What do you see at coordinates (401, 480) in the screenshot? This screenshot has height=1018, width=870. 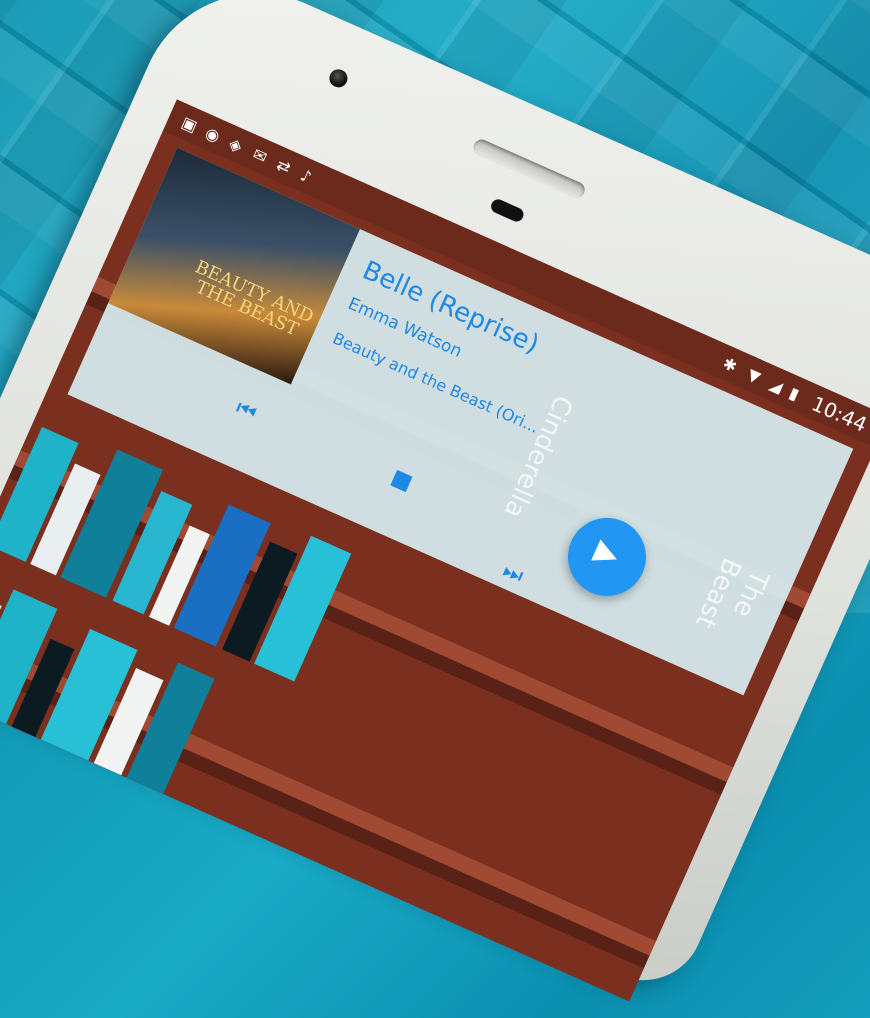 I see `stop-icon: ■` at bounding box center [401, 480].